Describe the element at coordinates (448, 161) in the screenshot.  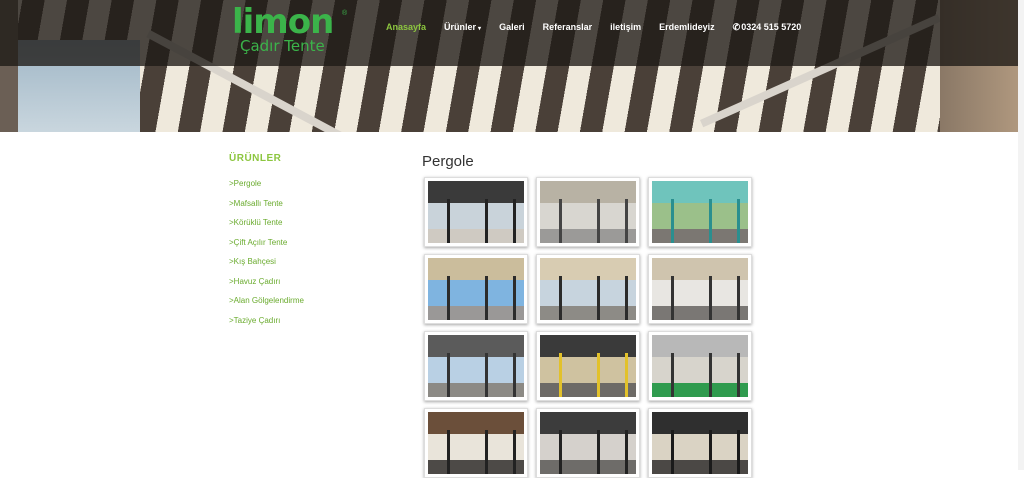
I see `page-title: Pergole` at that location.